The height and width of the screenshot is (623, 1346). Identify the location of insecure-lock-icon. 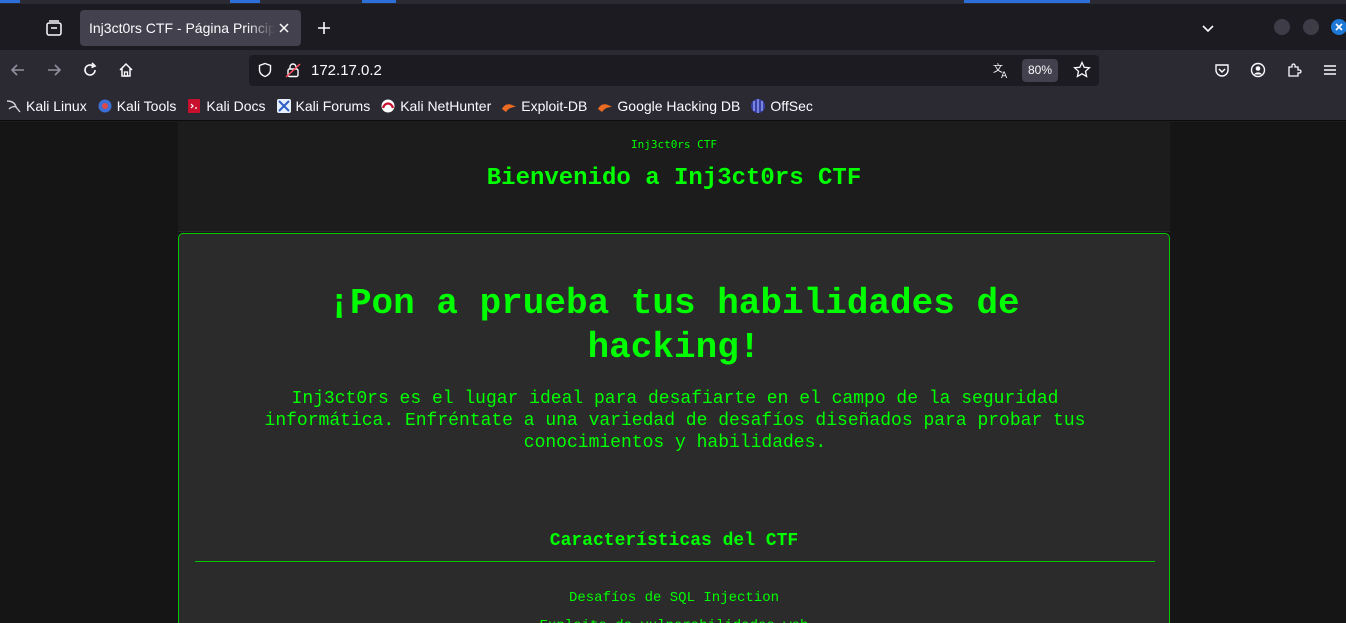
(293, 72).